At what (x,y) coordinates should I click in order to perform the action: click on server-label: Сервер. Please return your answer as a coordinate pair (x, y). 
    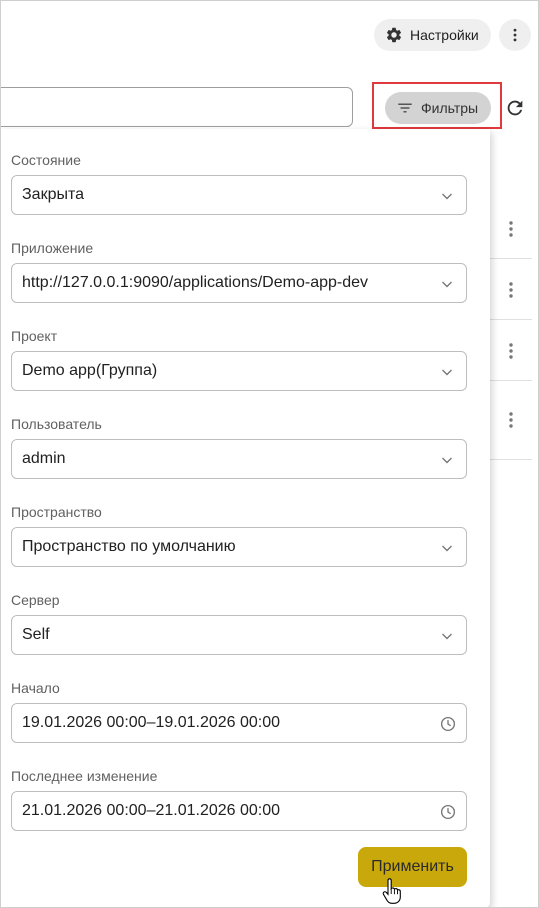
    Looking at the image, I should click on (35, 600).